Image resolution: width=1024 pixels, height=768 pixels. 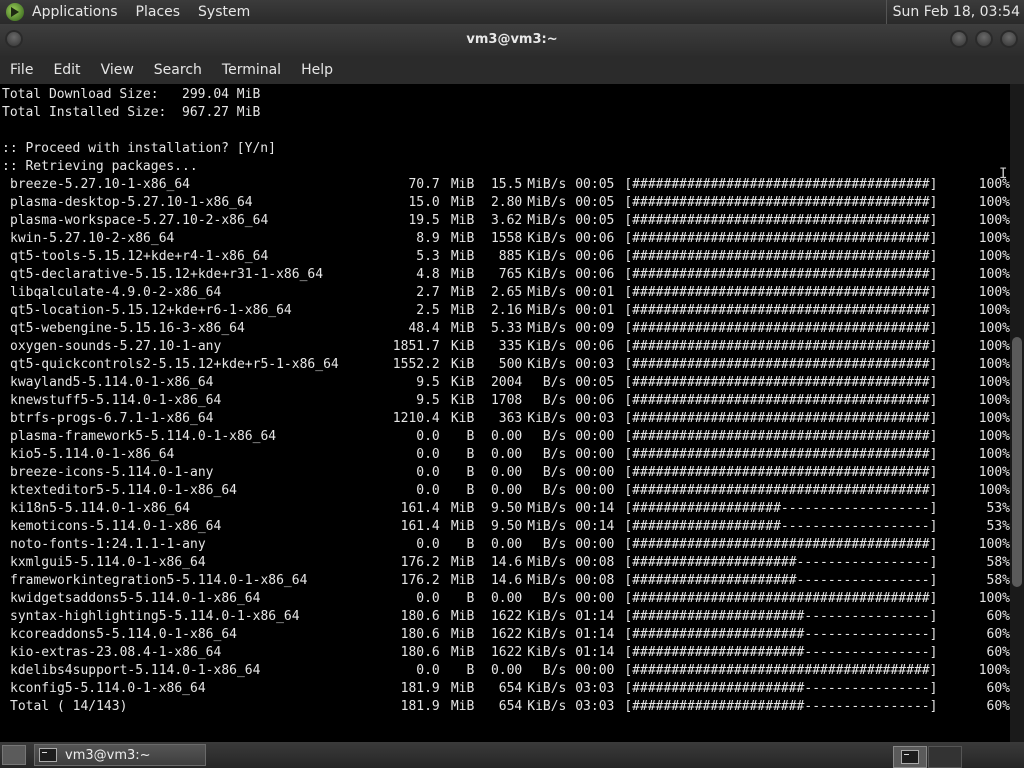 I want to click on scrollbar-thumb, so click(x=1017, y=462).